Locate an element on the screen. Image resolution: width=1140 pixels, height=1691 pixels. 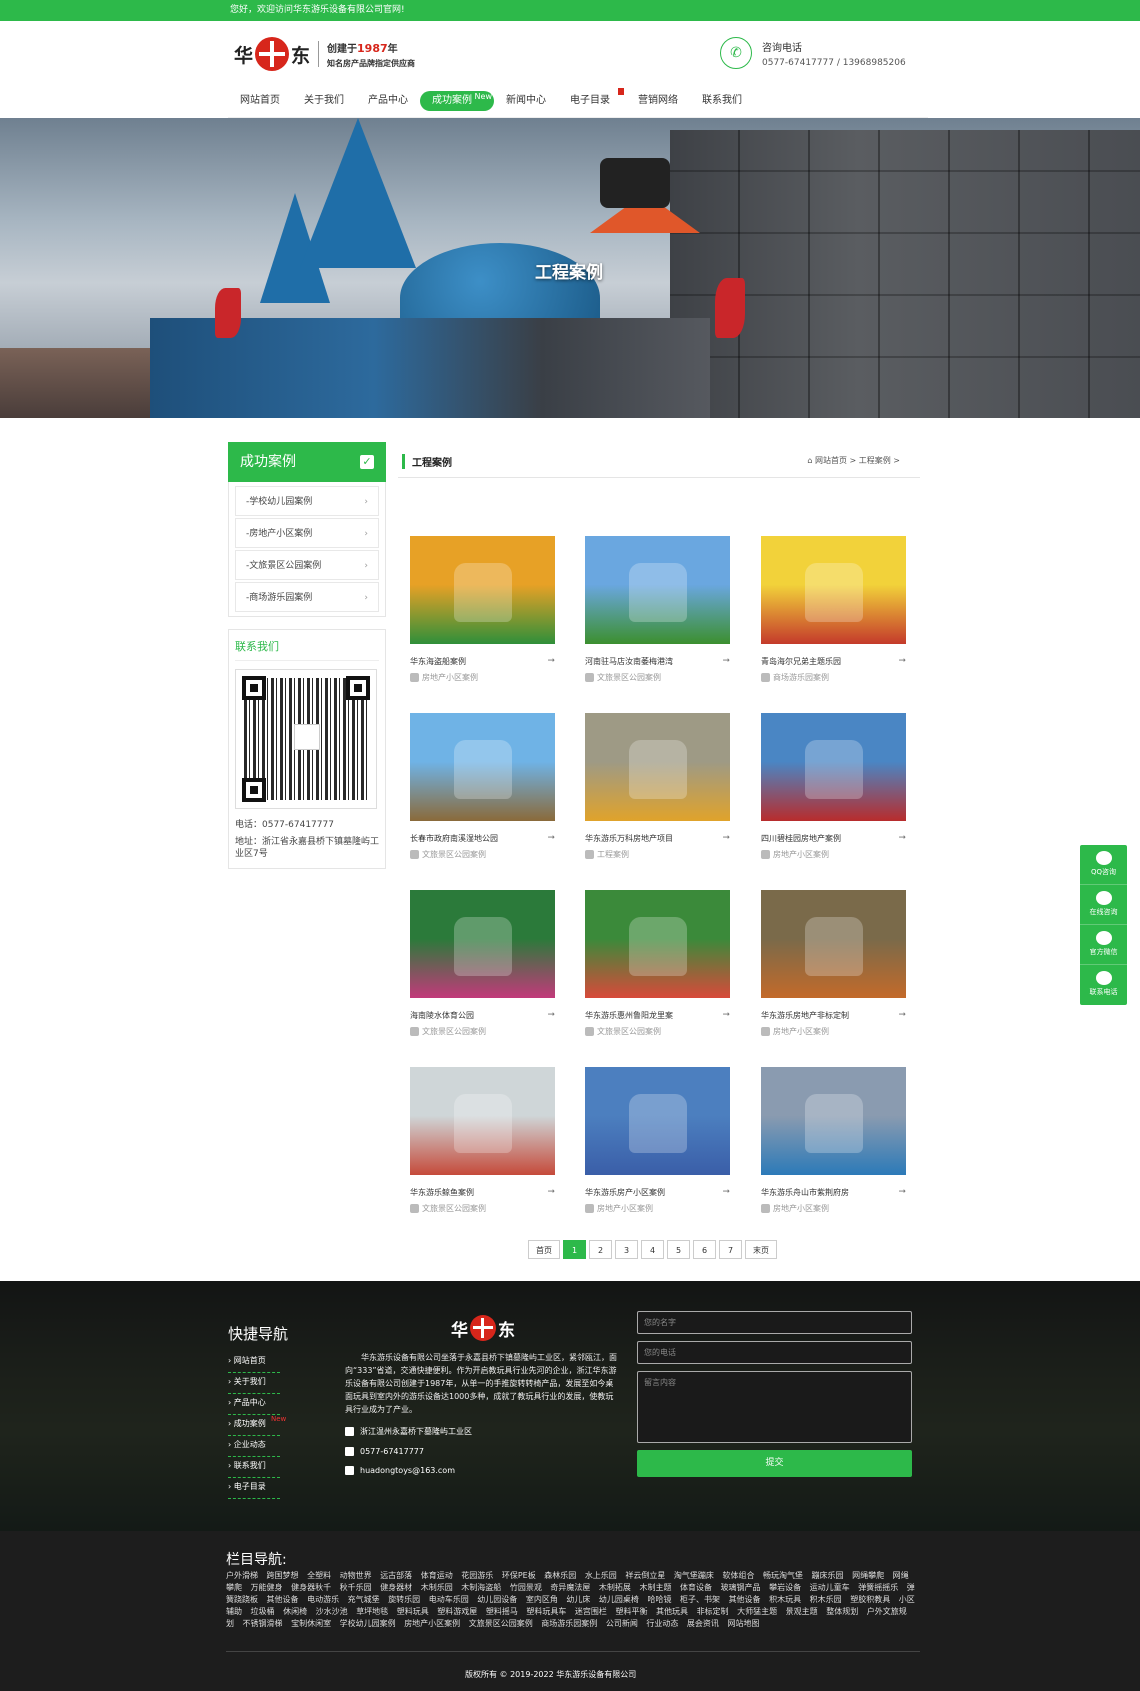
column-link: 网站地图 is located at coordinates (743, 1623).